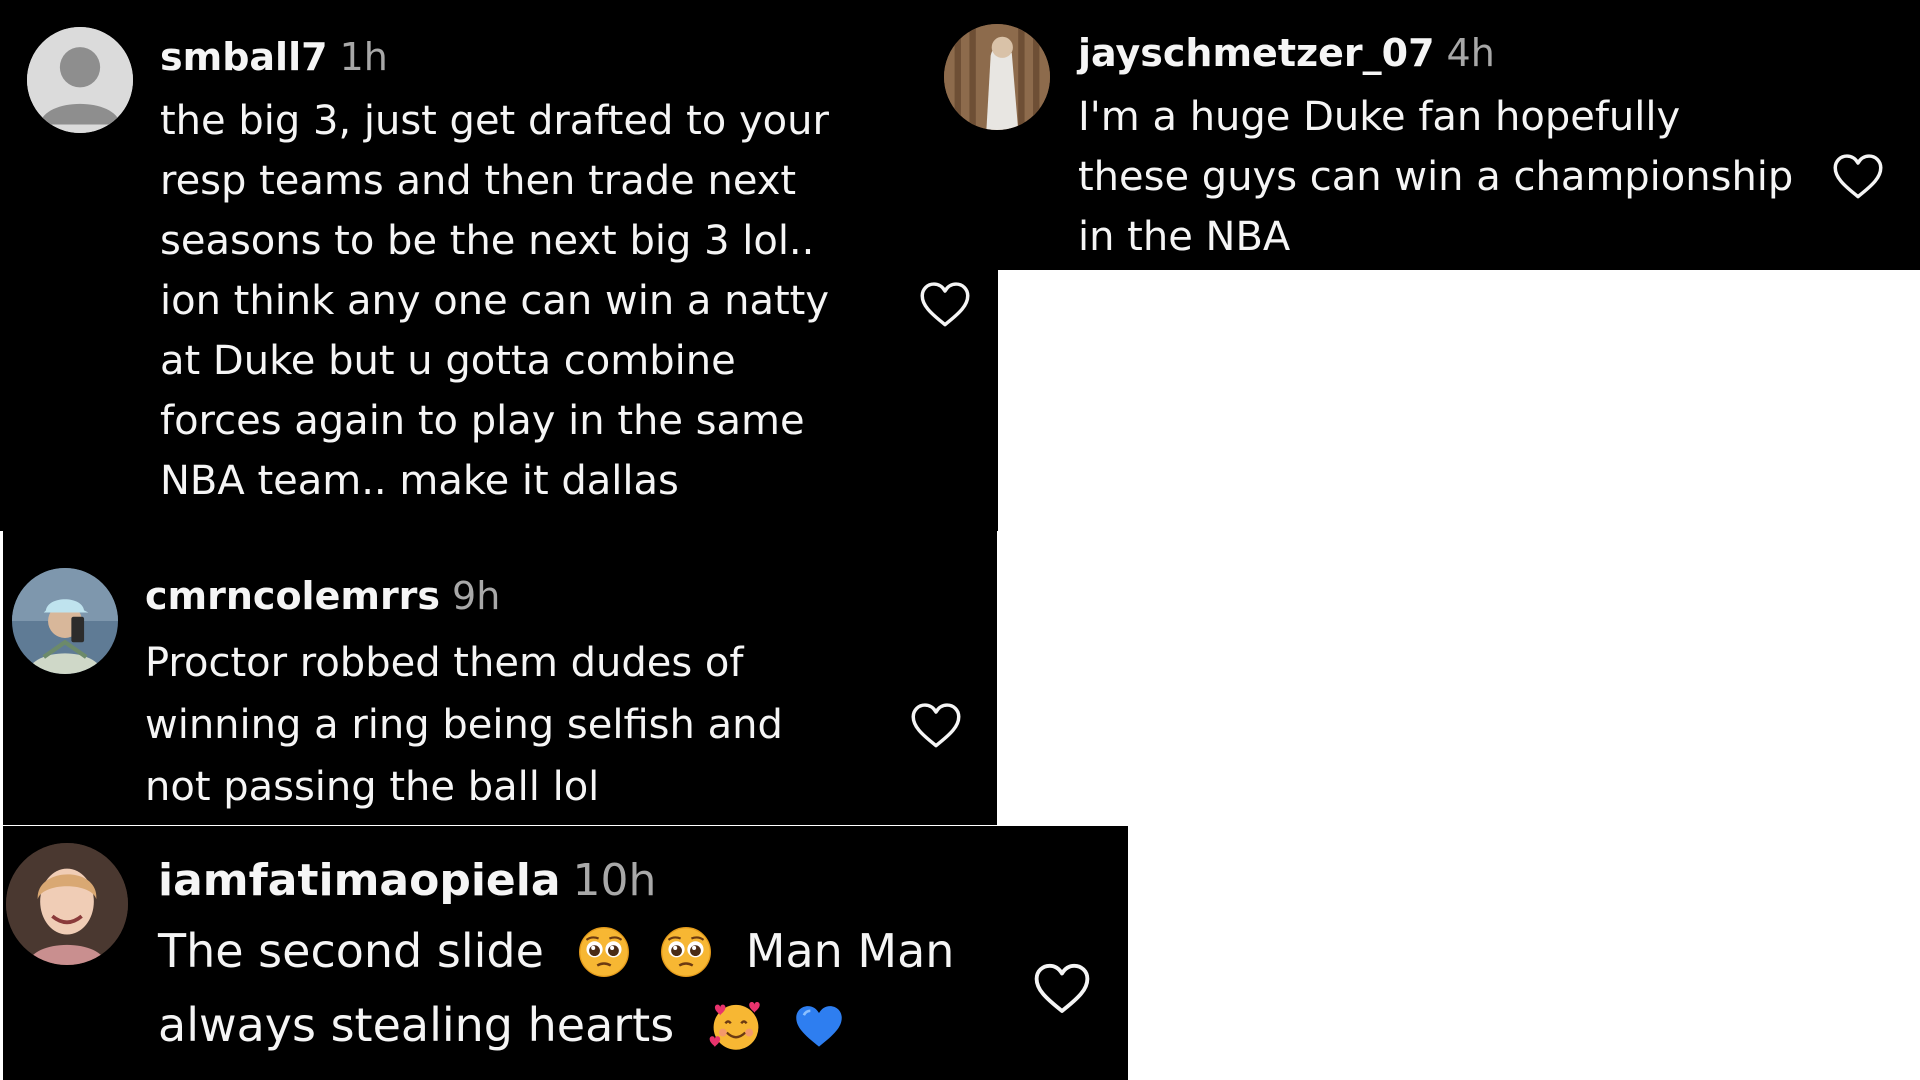 The image size is (1920, 1080). I want to click on comment-line-1: The second slide Man Man, so click(556, 951).